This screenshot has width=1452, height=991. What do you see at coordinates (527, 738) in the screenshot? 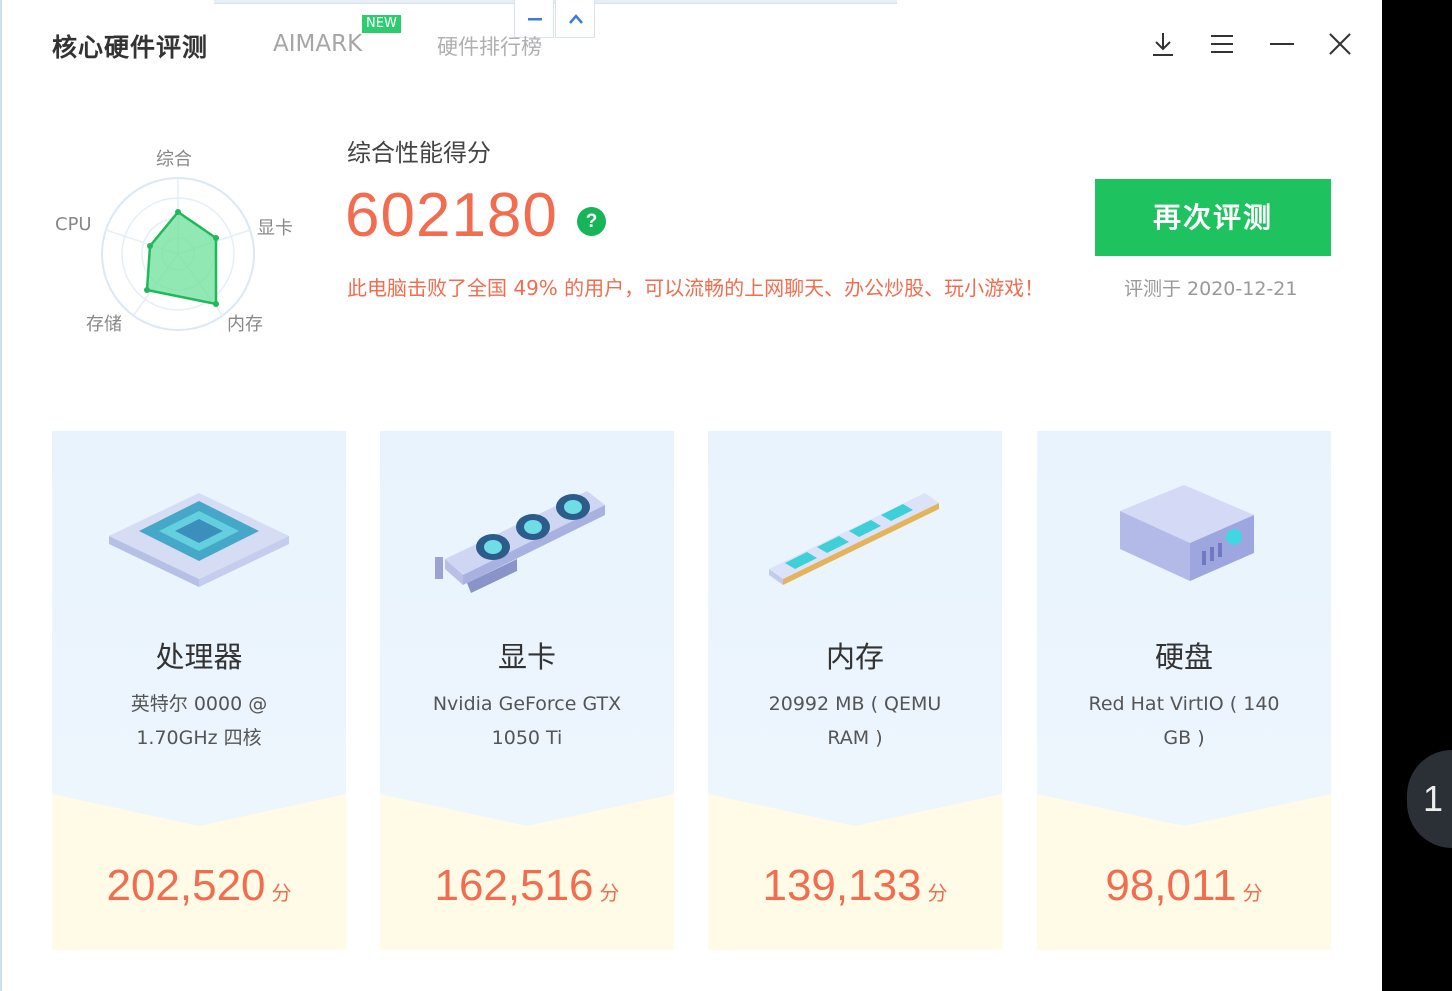
I see `card-desc-line2: 1050 Ti` at bounding box center [527, 738].